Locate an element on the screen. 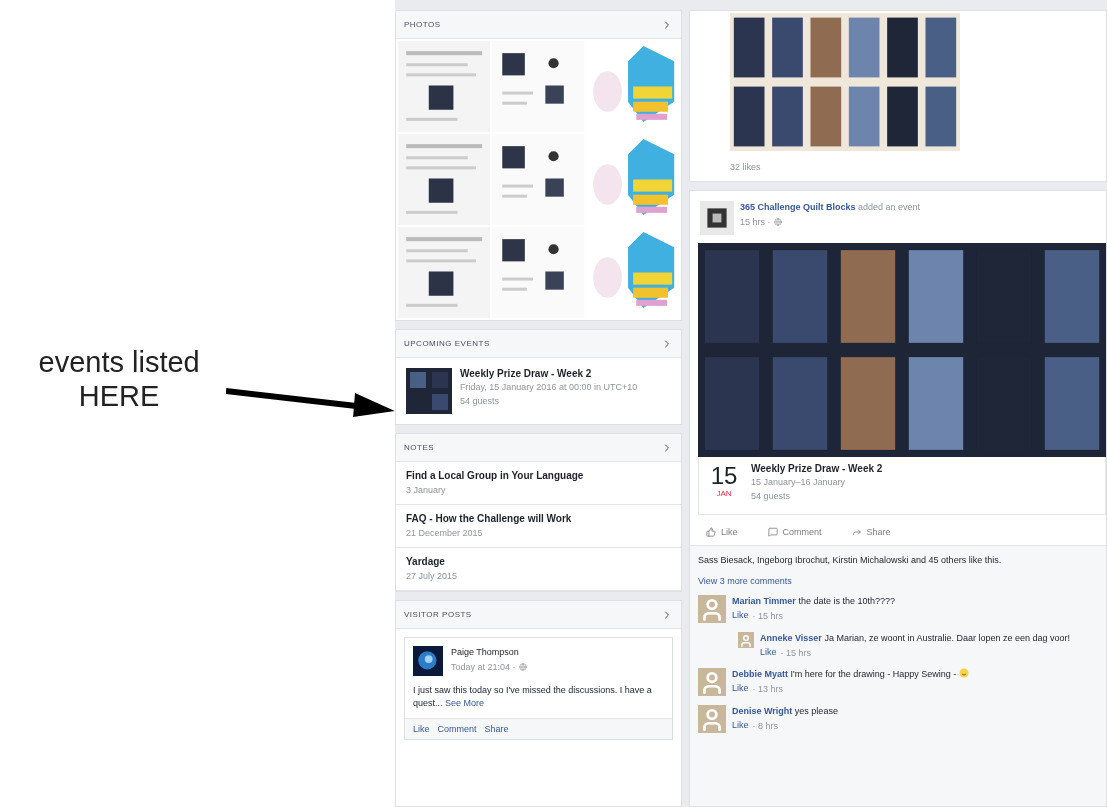 This screenshot has height=807, width=1107. post-time: 15 hrs · is located at coordinates (755, 222).